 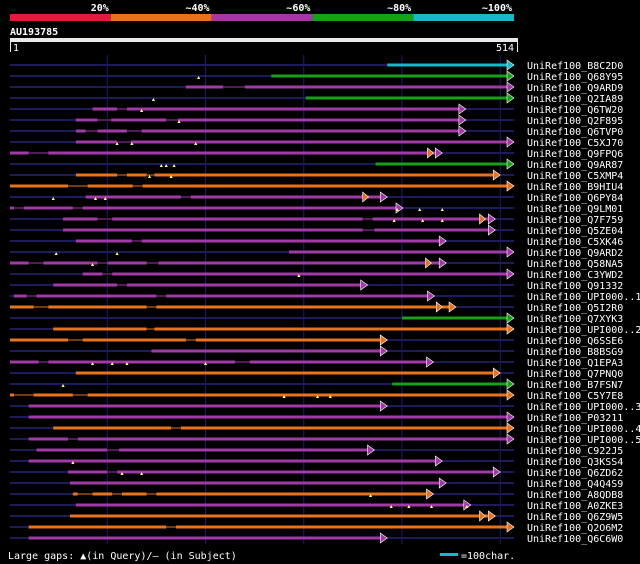 What do you see at coordinates (575, 286) in the screenshot?
I see `hit-label: UniRef100_Q91332` at bounding box center [575, 286].